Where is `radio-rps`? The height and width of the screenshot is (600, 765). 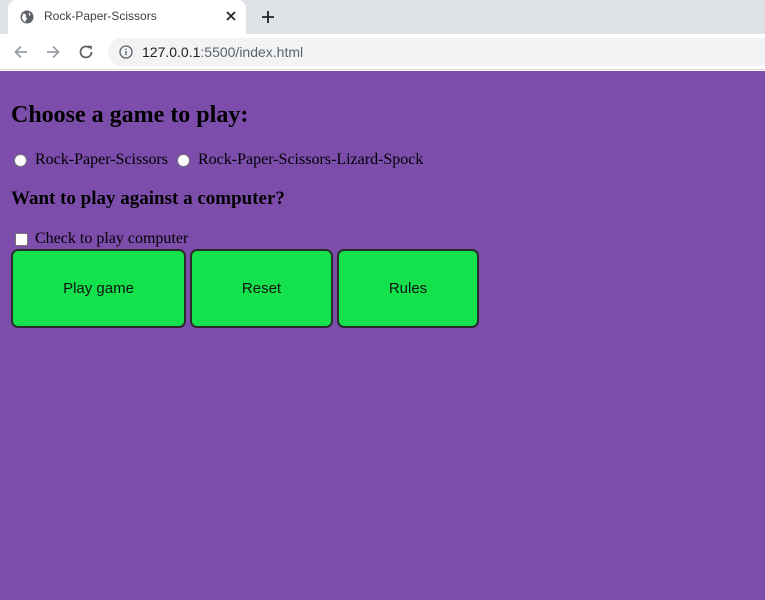 radio-rps is located at coordinates (20, 160).